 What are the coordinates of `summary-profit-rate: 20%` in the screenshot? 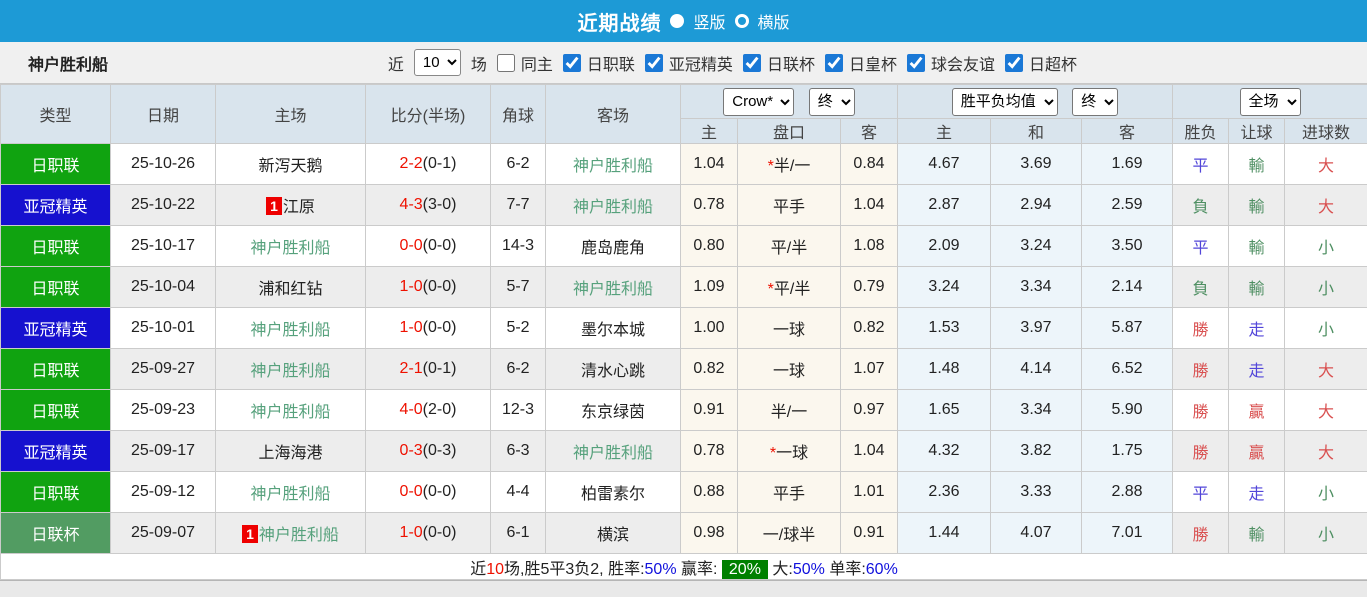 It's located at (745, 569).